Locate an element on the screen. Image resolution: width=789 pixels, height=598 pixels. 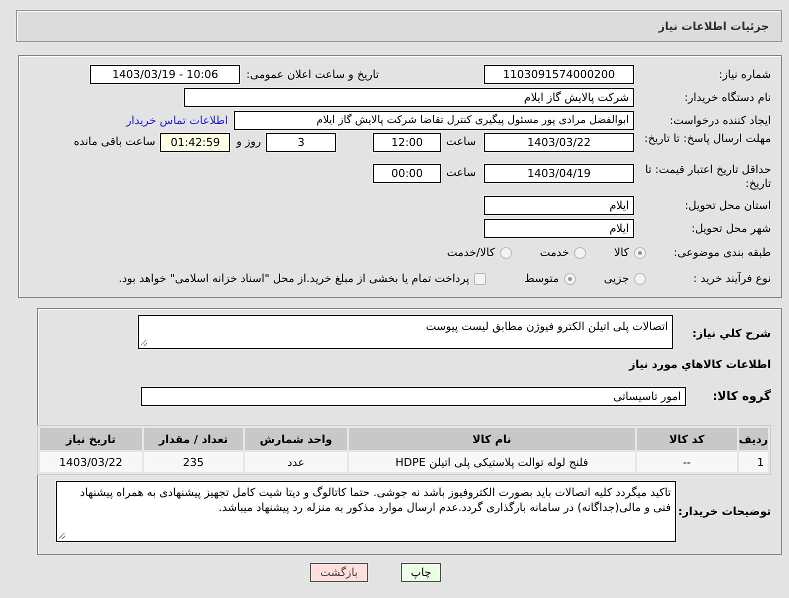
contact-link: اطلاعات تماس خریدار is located at coordinates (177, 120).